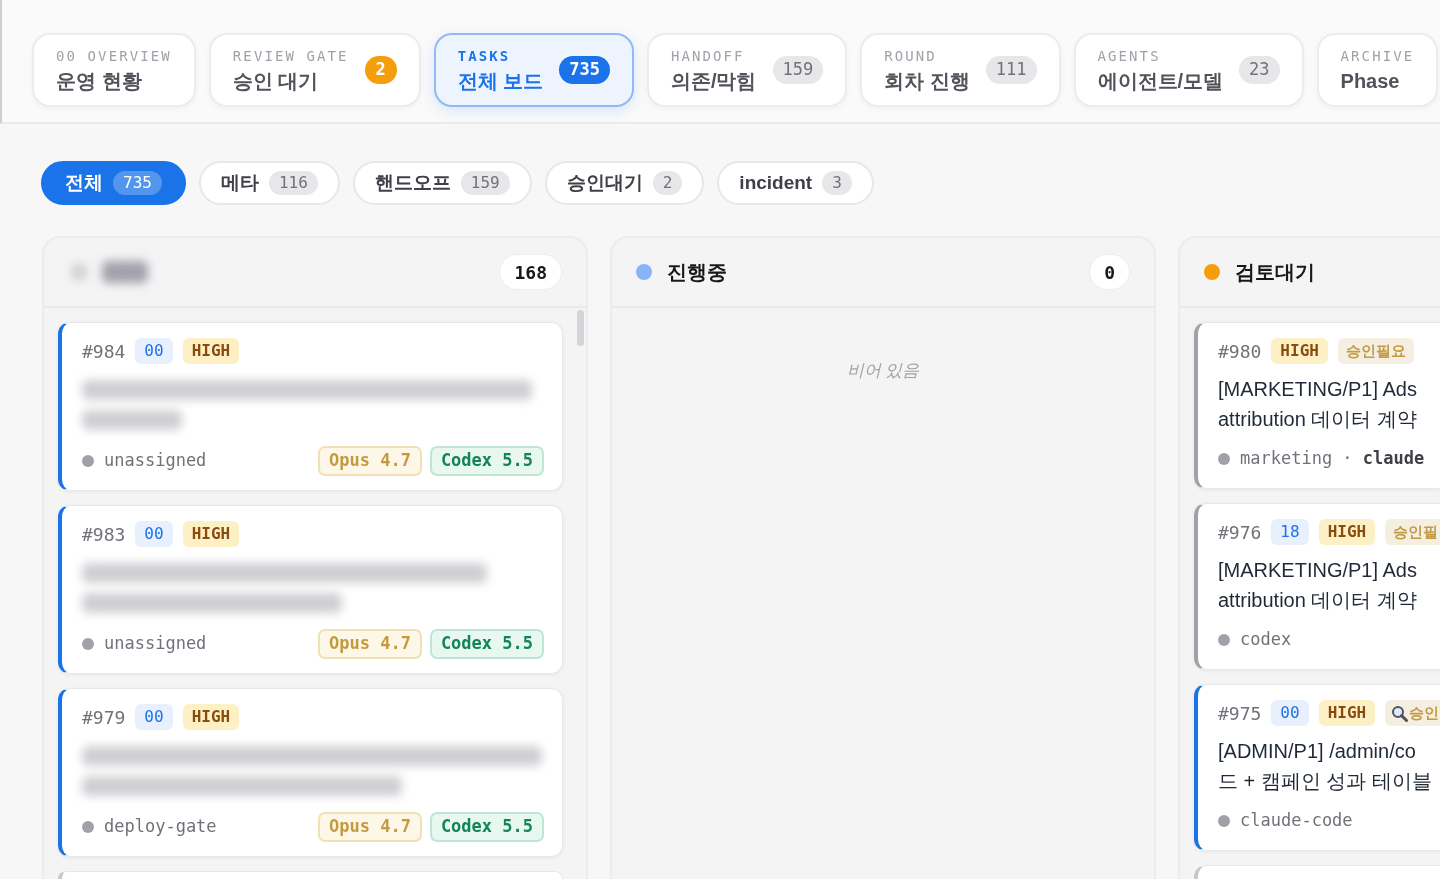 Image resolution: width=1440 pixels, height=879 pixels. What do you see at coordinates (1424, 712) in the screenshot?
I see `tag-label: 승인` at bounding box center [1424, 712].